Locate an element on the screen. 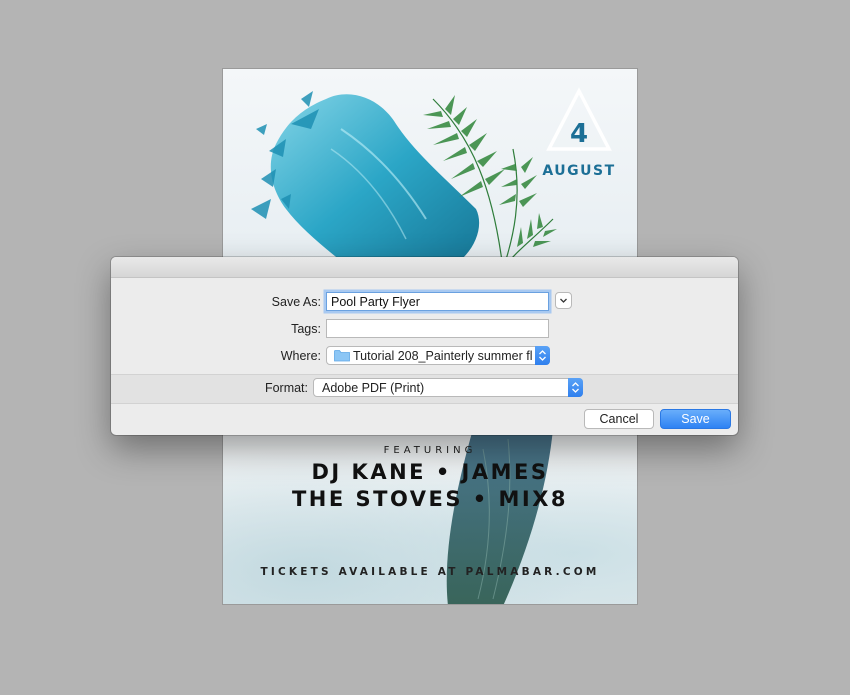 This screenshot has height=695, width=850. folder-icon is located at coordinates (342, 356).